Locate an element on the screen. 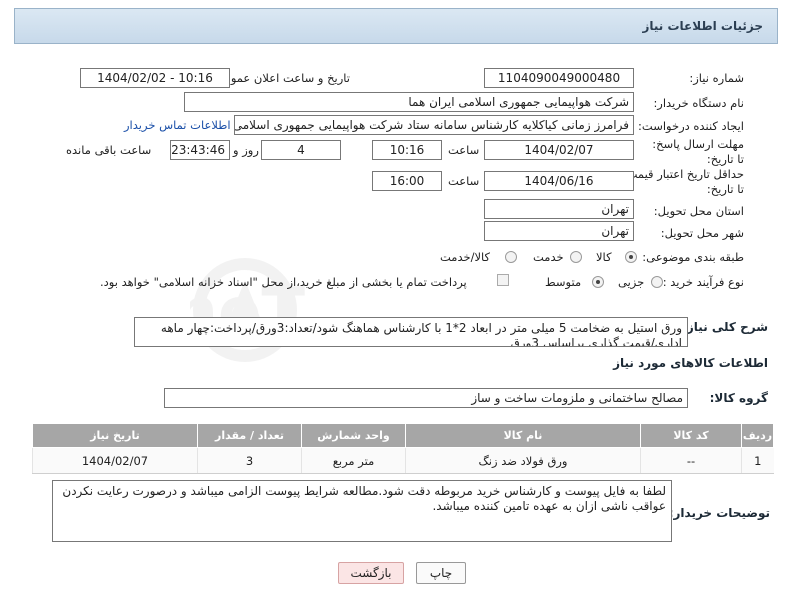 This screenshot has height=598, width=788. cell-code: -- is located at coordinates (691, 460).